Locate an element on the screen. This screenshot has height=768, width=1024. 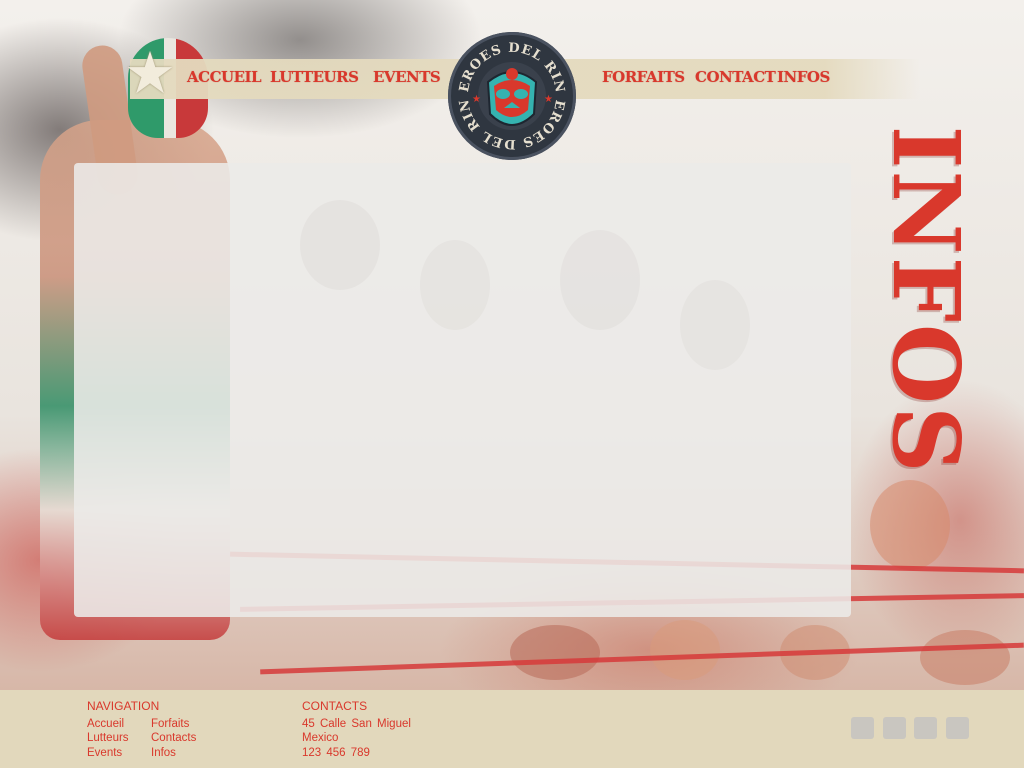
footer-link-events: Events is located at coordinates (104, 753).